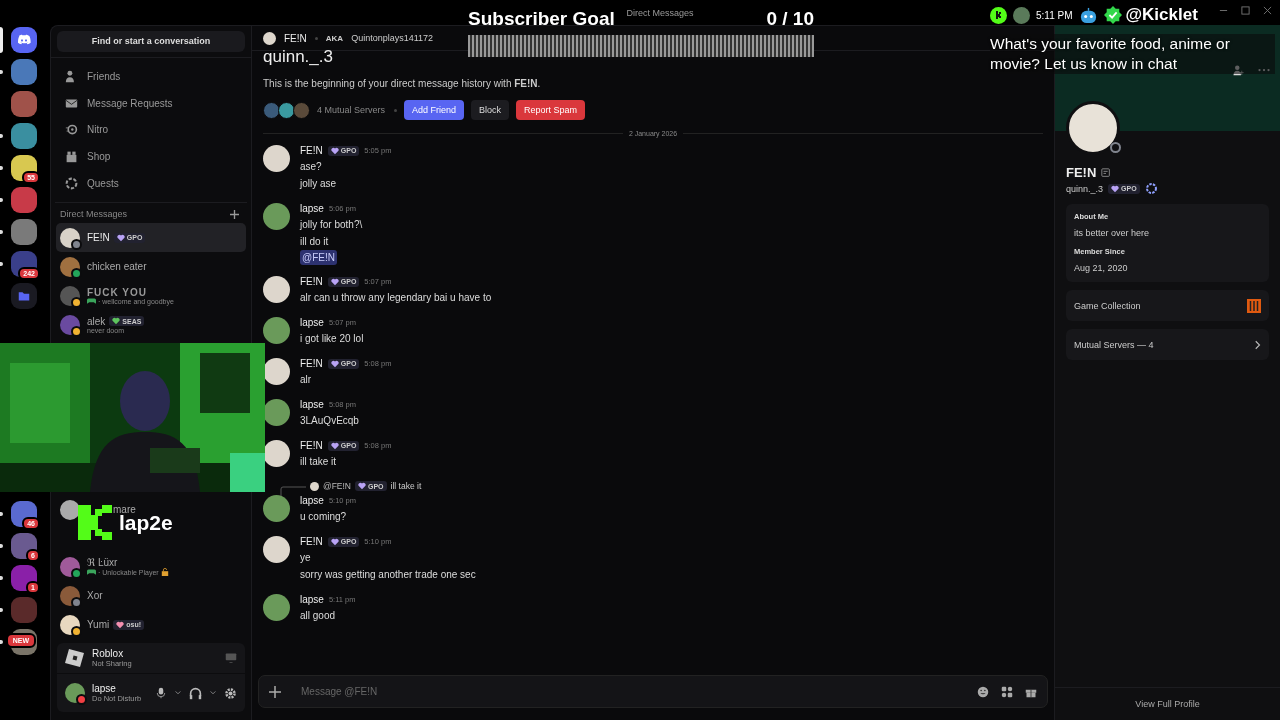  What do you see at coordinates (151, 595) in the screenshot?
I see `dm-item: Xor` at bounding box center [151, 595].